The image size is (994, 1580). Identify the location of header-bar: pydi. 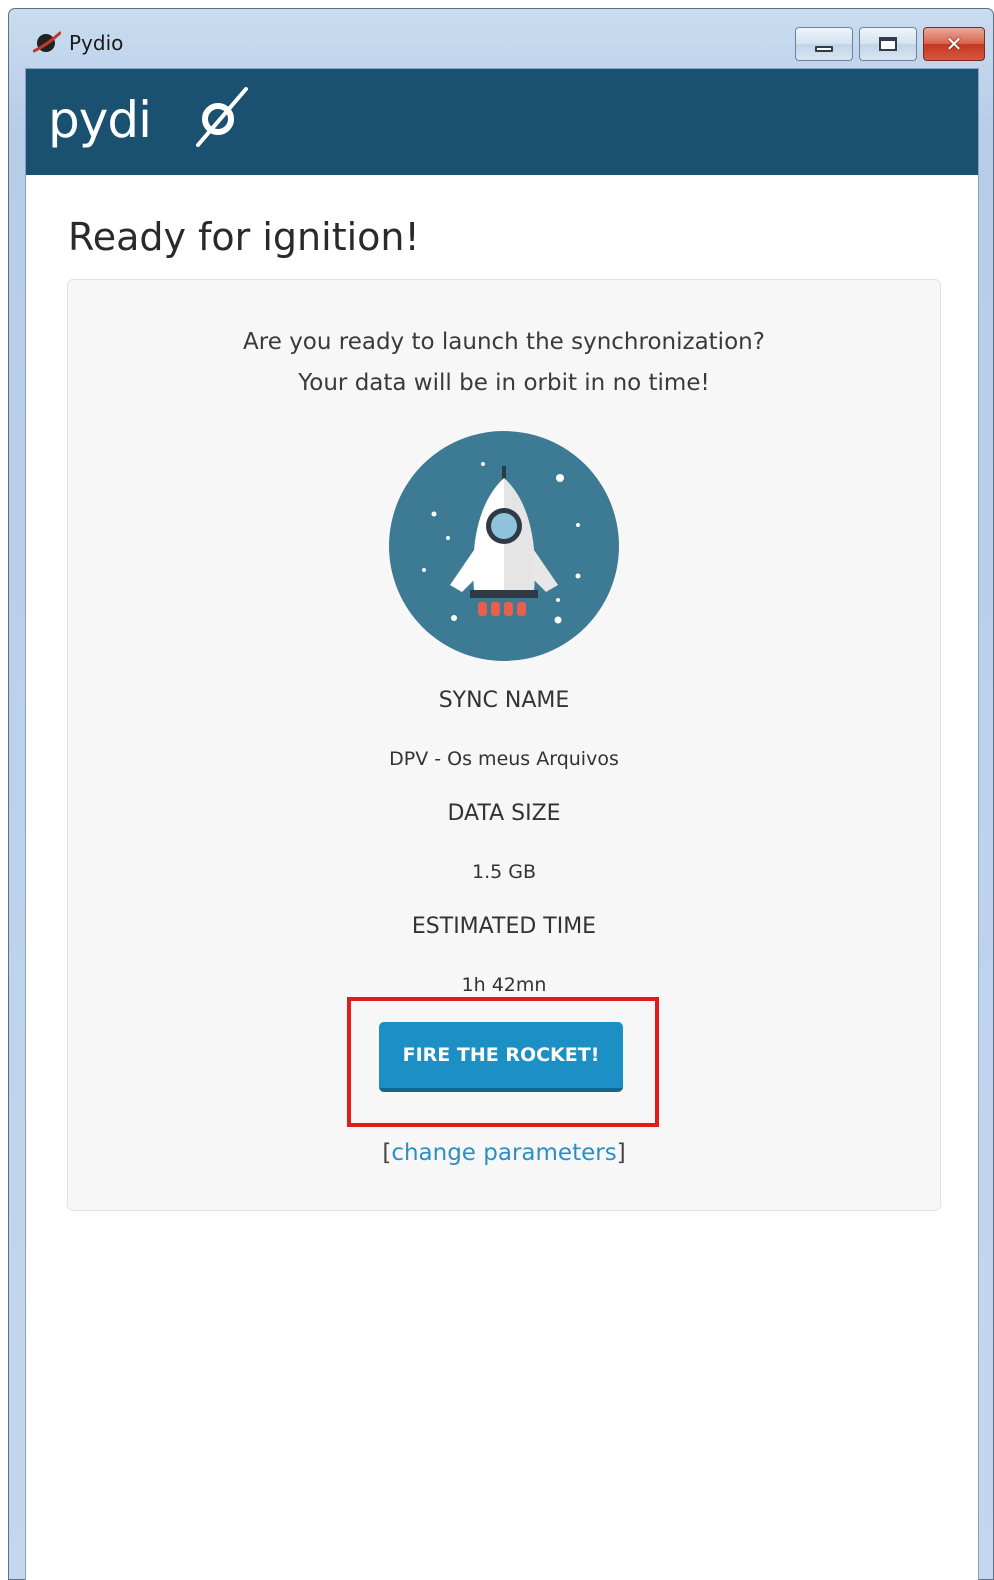
(502, 122).